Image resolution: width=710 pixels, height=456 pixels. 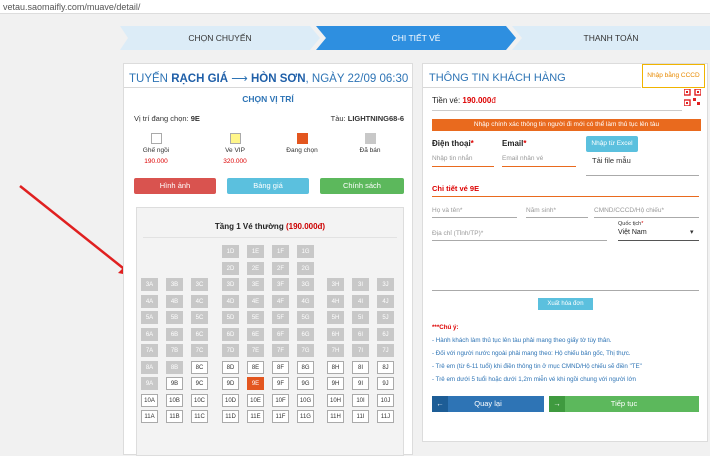 I want to click on seat-11I: 11I, so click(x=360, y=416).